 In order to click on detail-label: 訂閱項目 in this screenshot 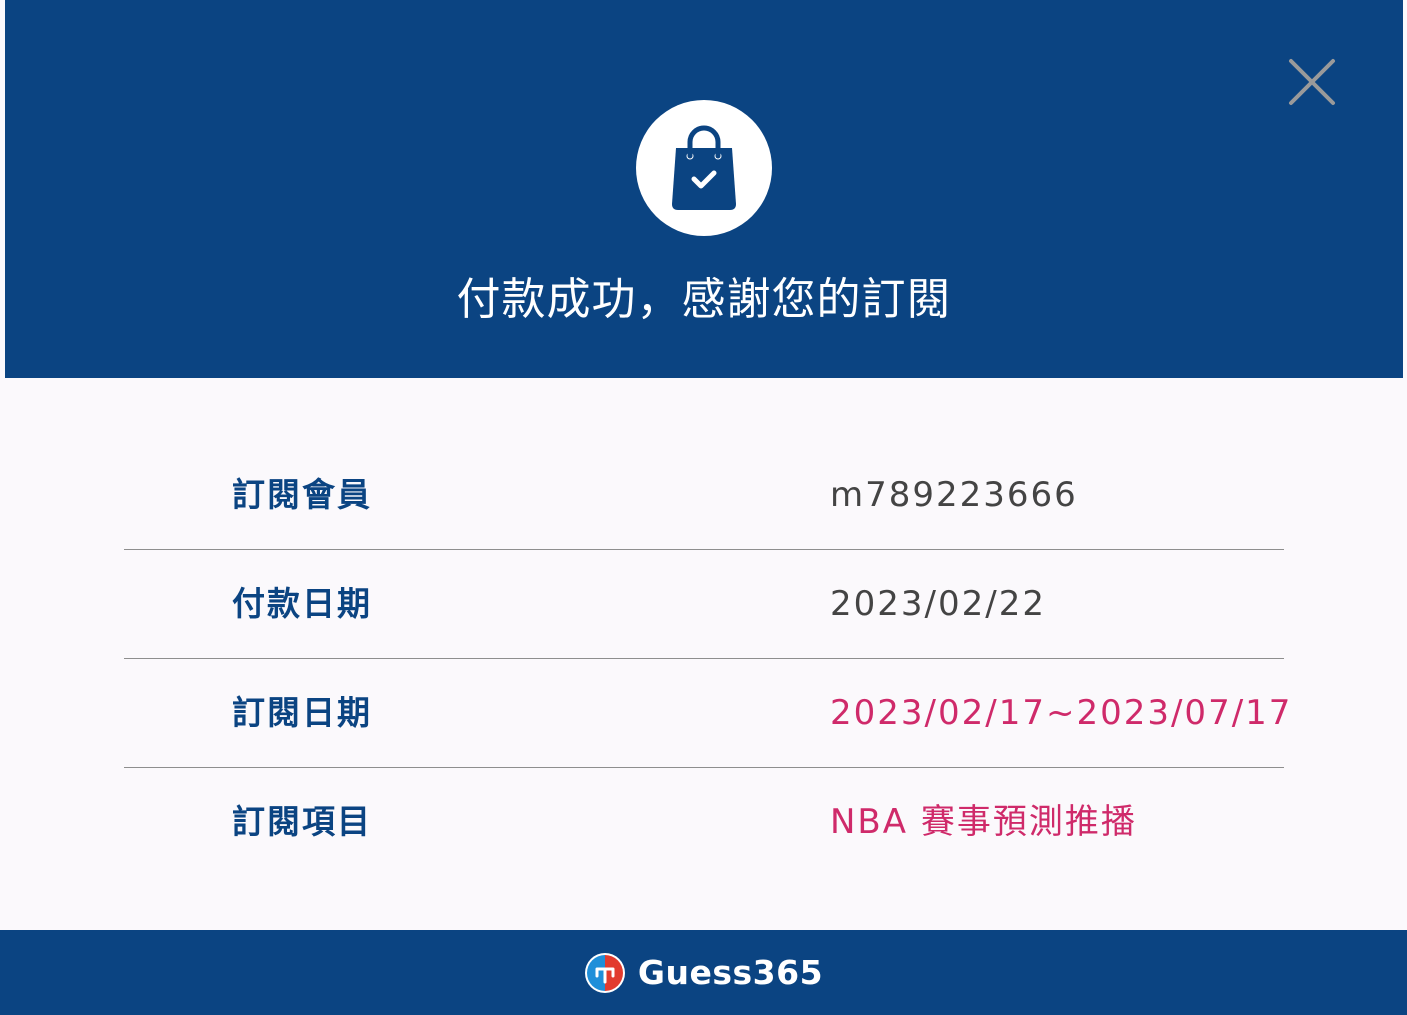, I will do `click(302, 821)`.